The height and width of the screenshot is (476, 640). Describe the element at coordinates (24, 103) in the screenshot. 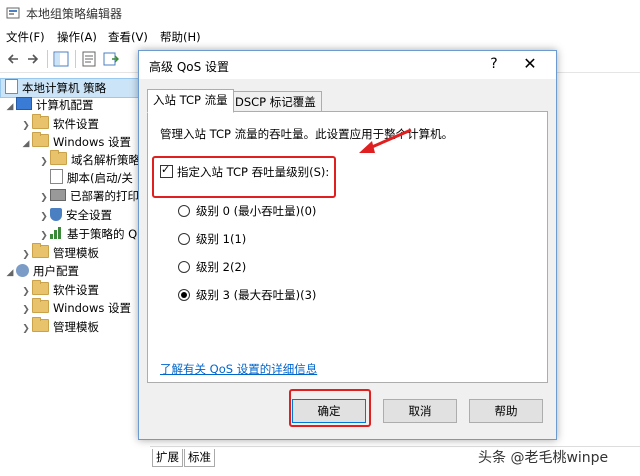

I see `computer-icon` at that location.